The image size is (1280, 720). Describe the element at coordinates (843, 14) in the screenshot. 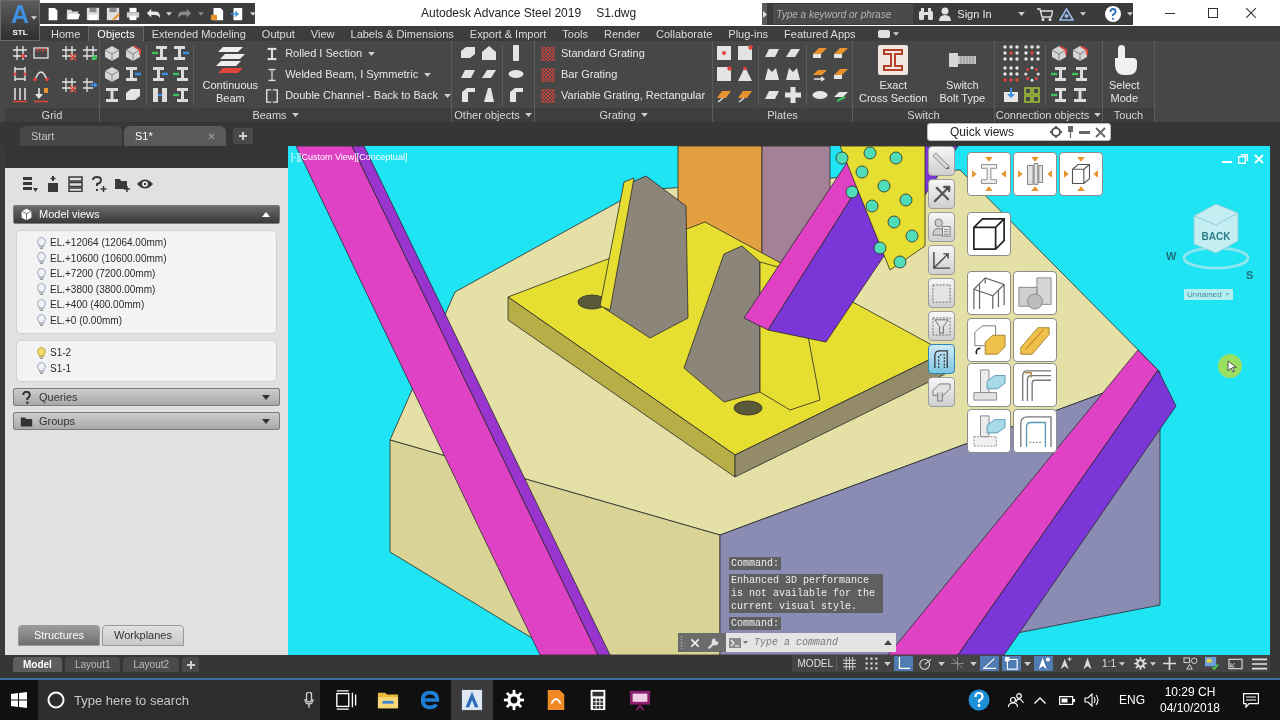

I see `search-field: Type a keyword or phrase` at that location.